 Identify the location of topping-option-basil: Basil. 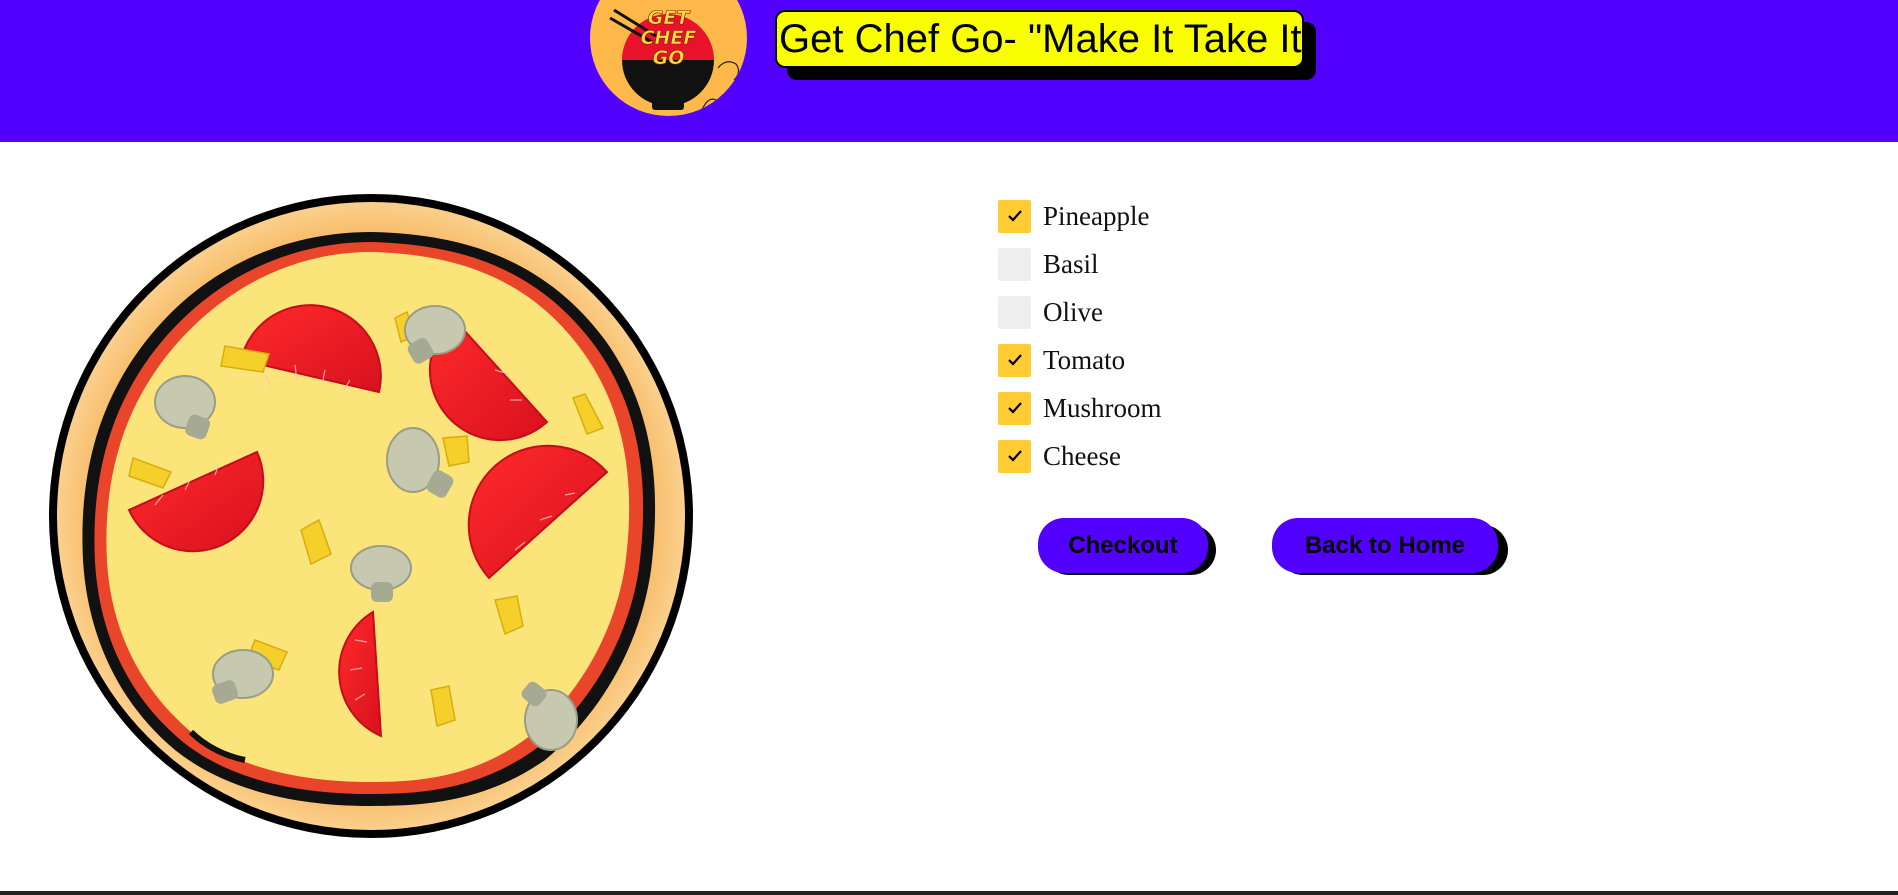
(1080, 264).